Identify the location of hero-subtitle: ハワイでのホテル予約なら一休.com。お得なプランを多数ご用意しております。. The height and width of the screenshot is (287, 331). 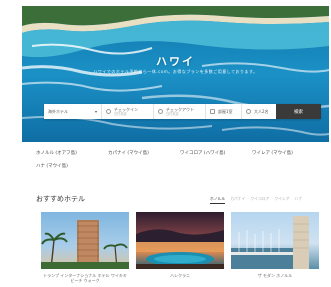
(175, 71).